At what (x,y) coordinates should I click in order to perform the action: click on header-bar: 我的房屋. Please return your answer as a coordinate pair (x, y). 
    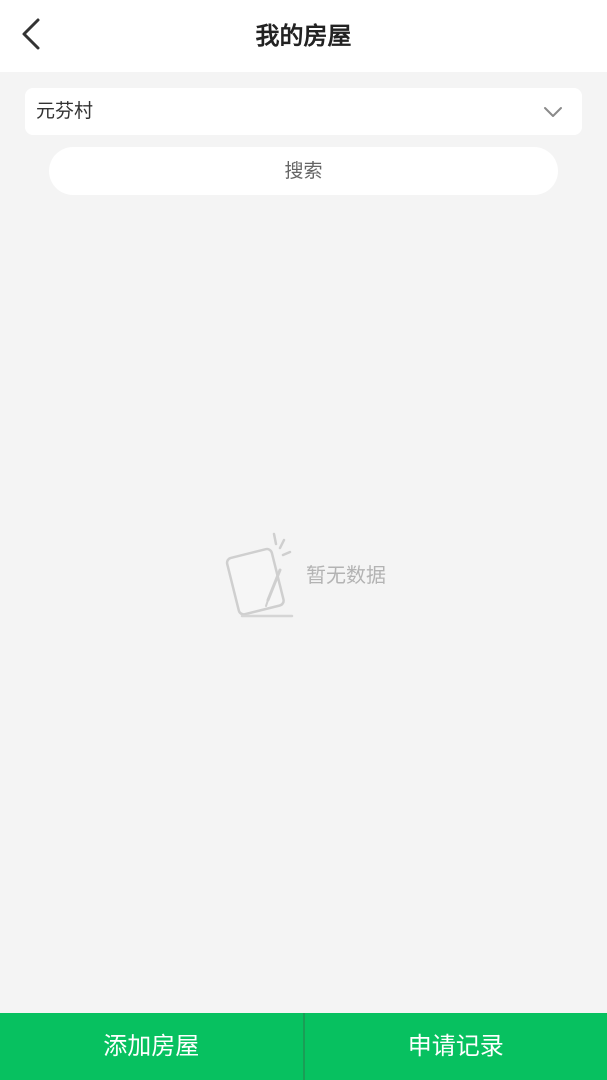
    Looking at the image, I should click on (303, 36).